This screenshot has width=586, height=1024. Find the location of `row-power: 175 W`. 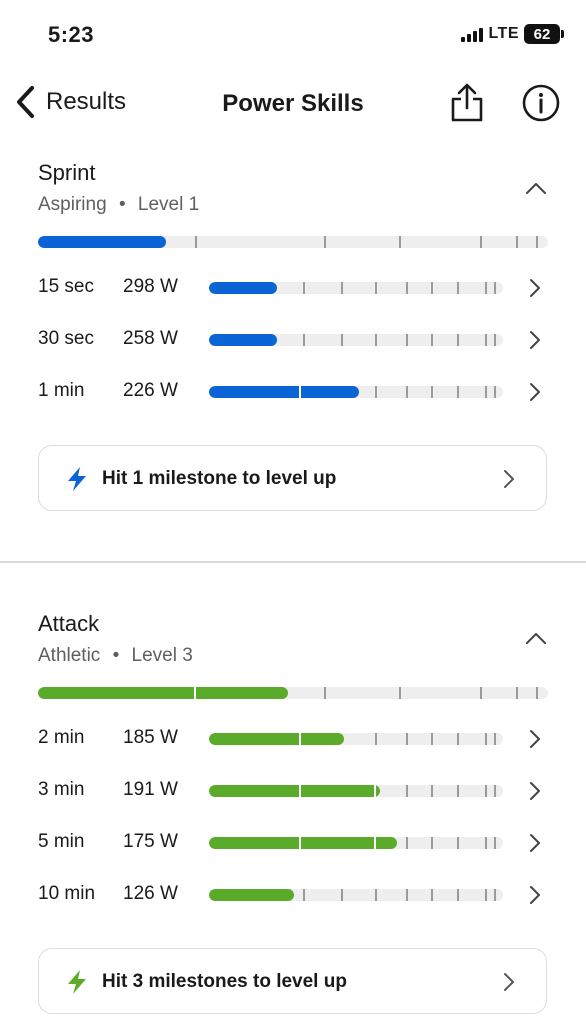

row-power: 175 W is located at coordinates (150, 841).